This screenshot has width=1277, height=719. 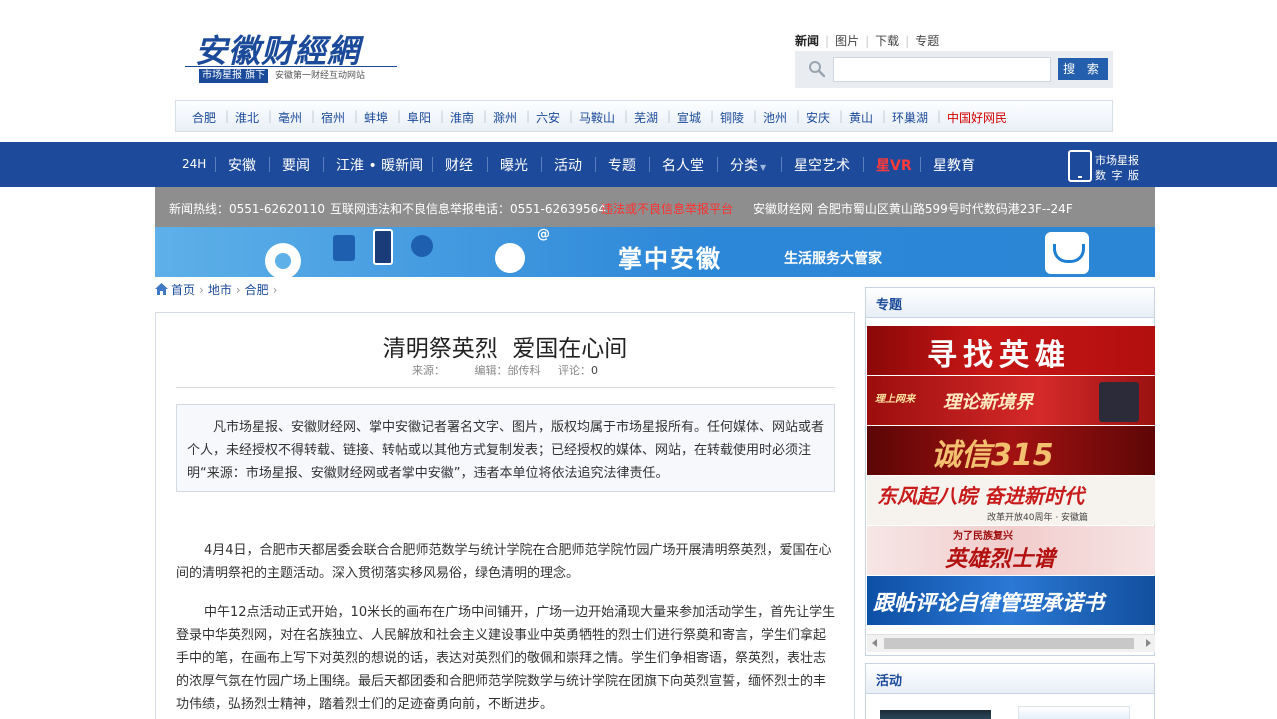 I want to click on nav-anhui: 安徽, so click(x=242, y=165).